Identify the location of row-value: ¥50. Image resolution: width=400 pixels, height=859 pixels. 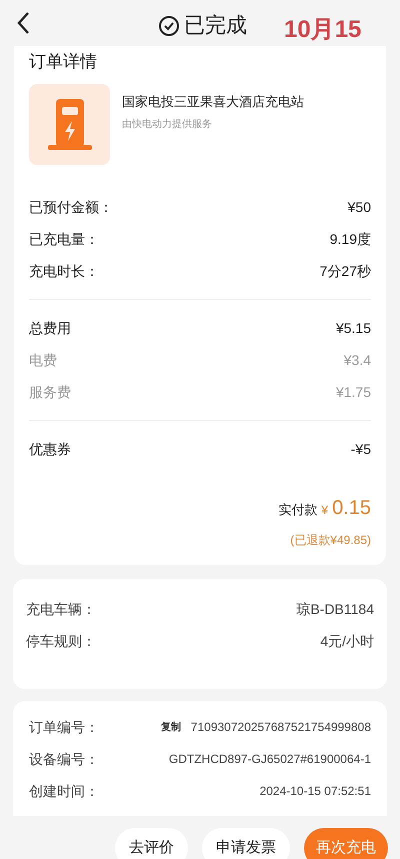
(359, 207).